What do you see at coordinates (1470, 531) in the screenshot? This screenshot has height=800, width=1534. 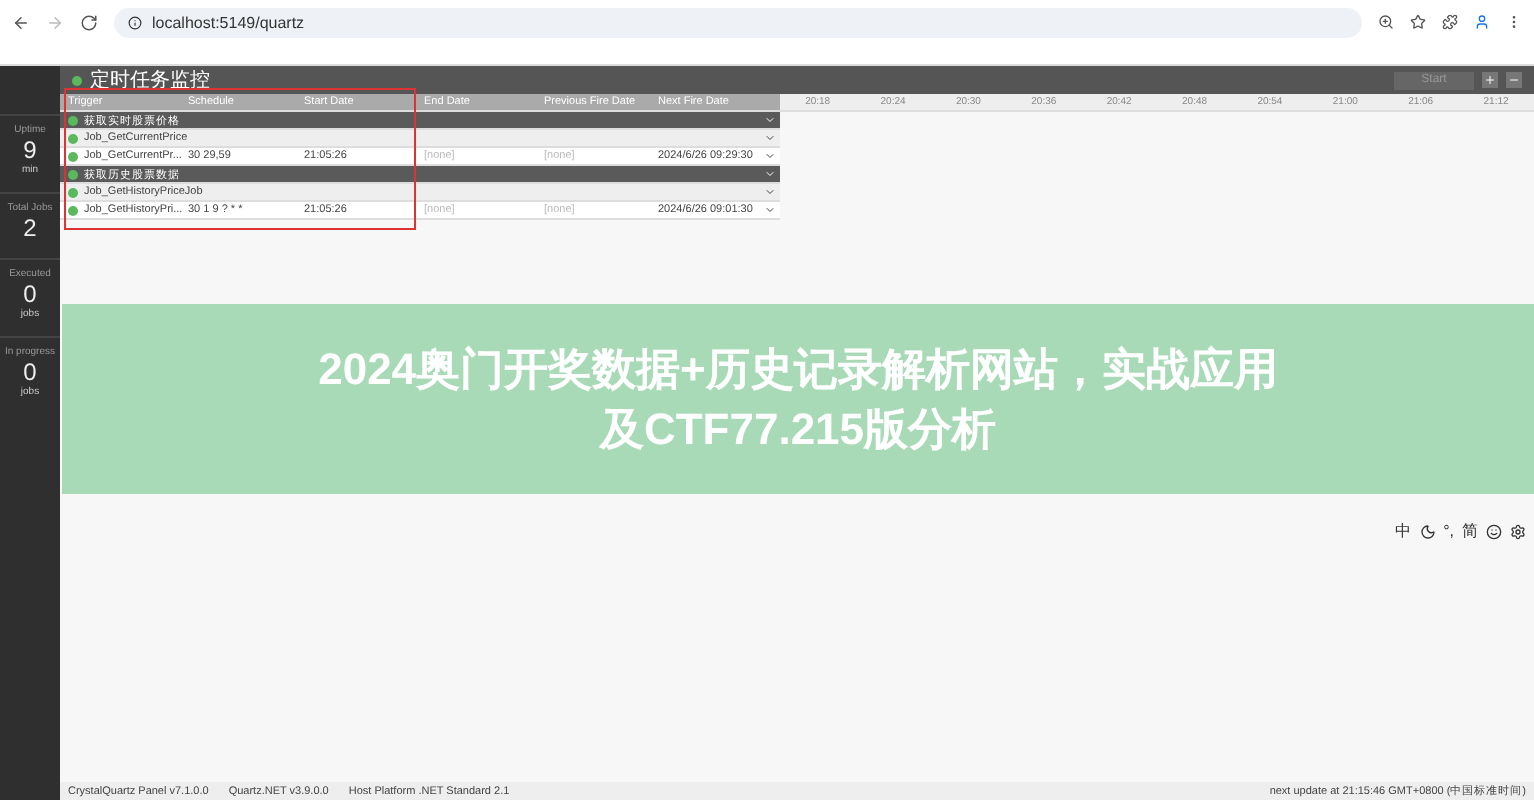 I see `ime-simplified: 简` at bounding box center [1470, 531].